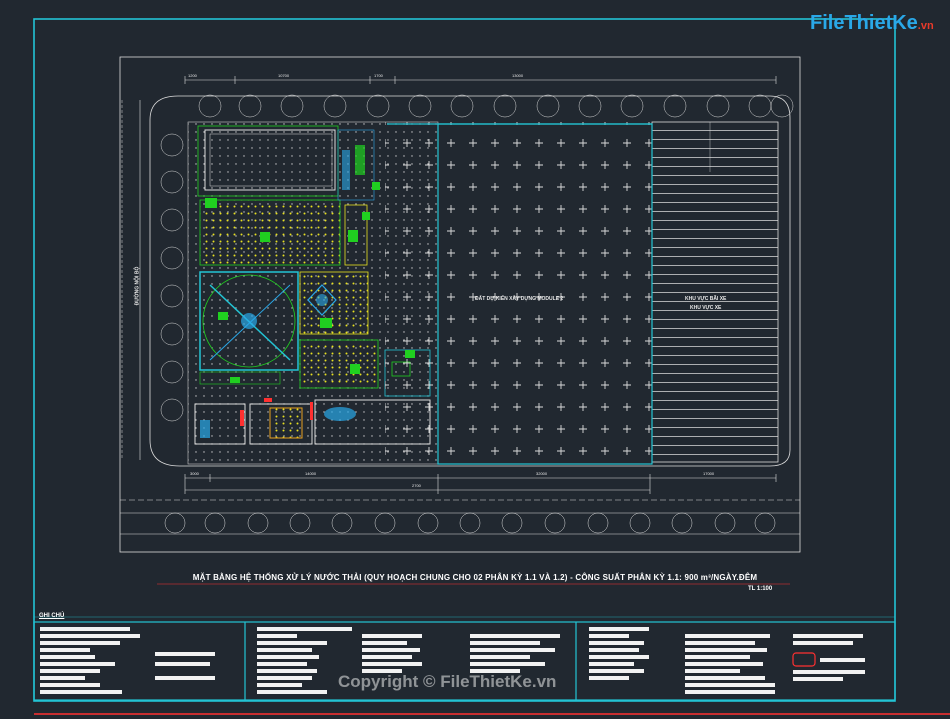 The image size is (950, 719). Describe the element at coordinates (137, 286) in the screenshot. I see `road-label: ĐƯỜNG NỘI BỘ` at that location.